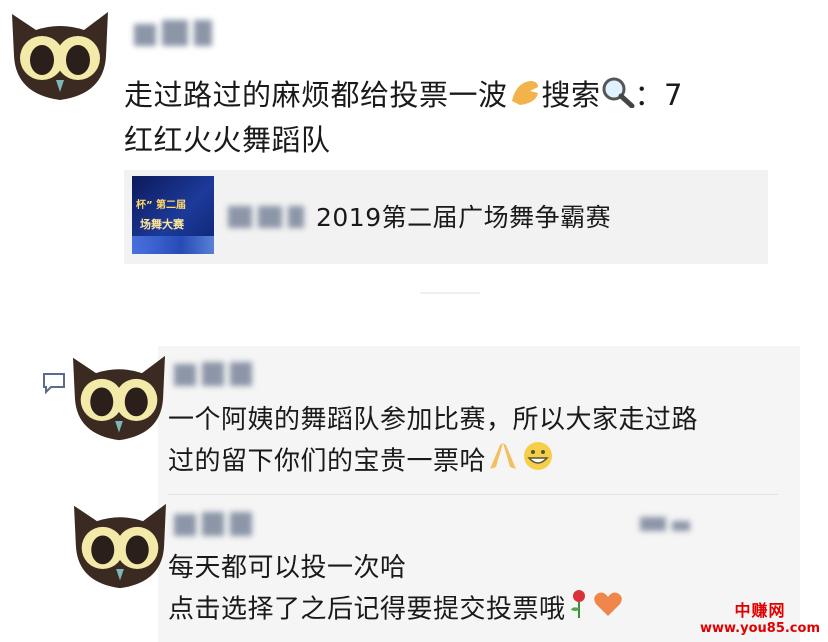  I want to click on folded-hands-emoji-icon, so click(503, 462).